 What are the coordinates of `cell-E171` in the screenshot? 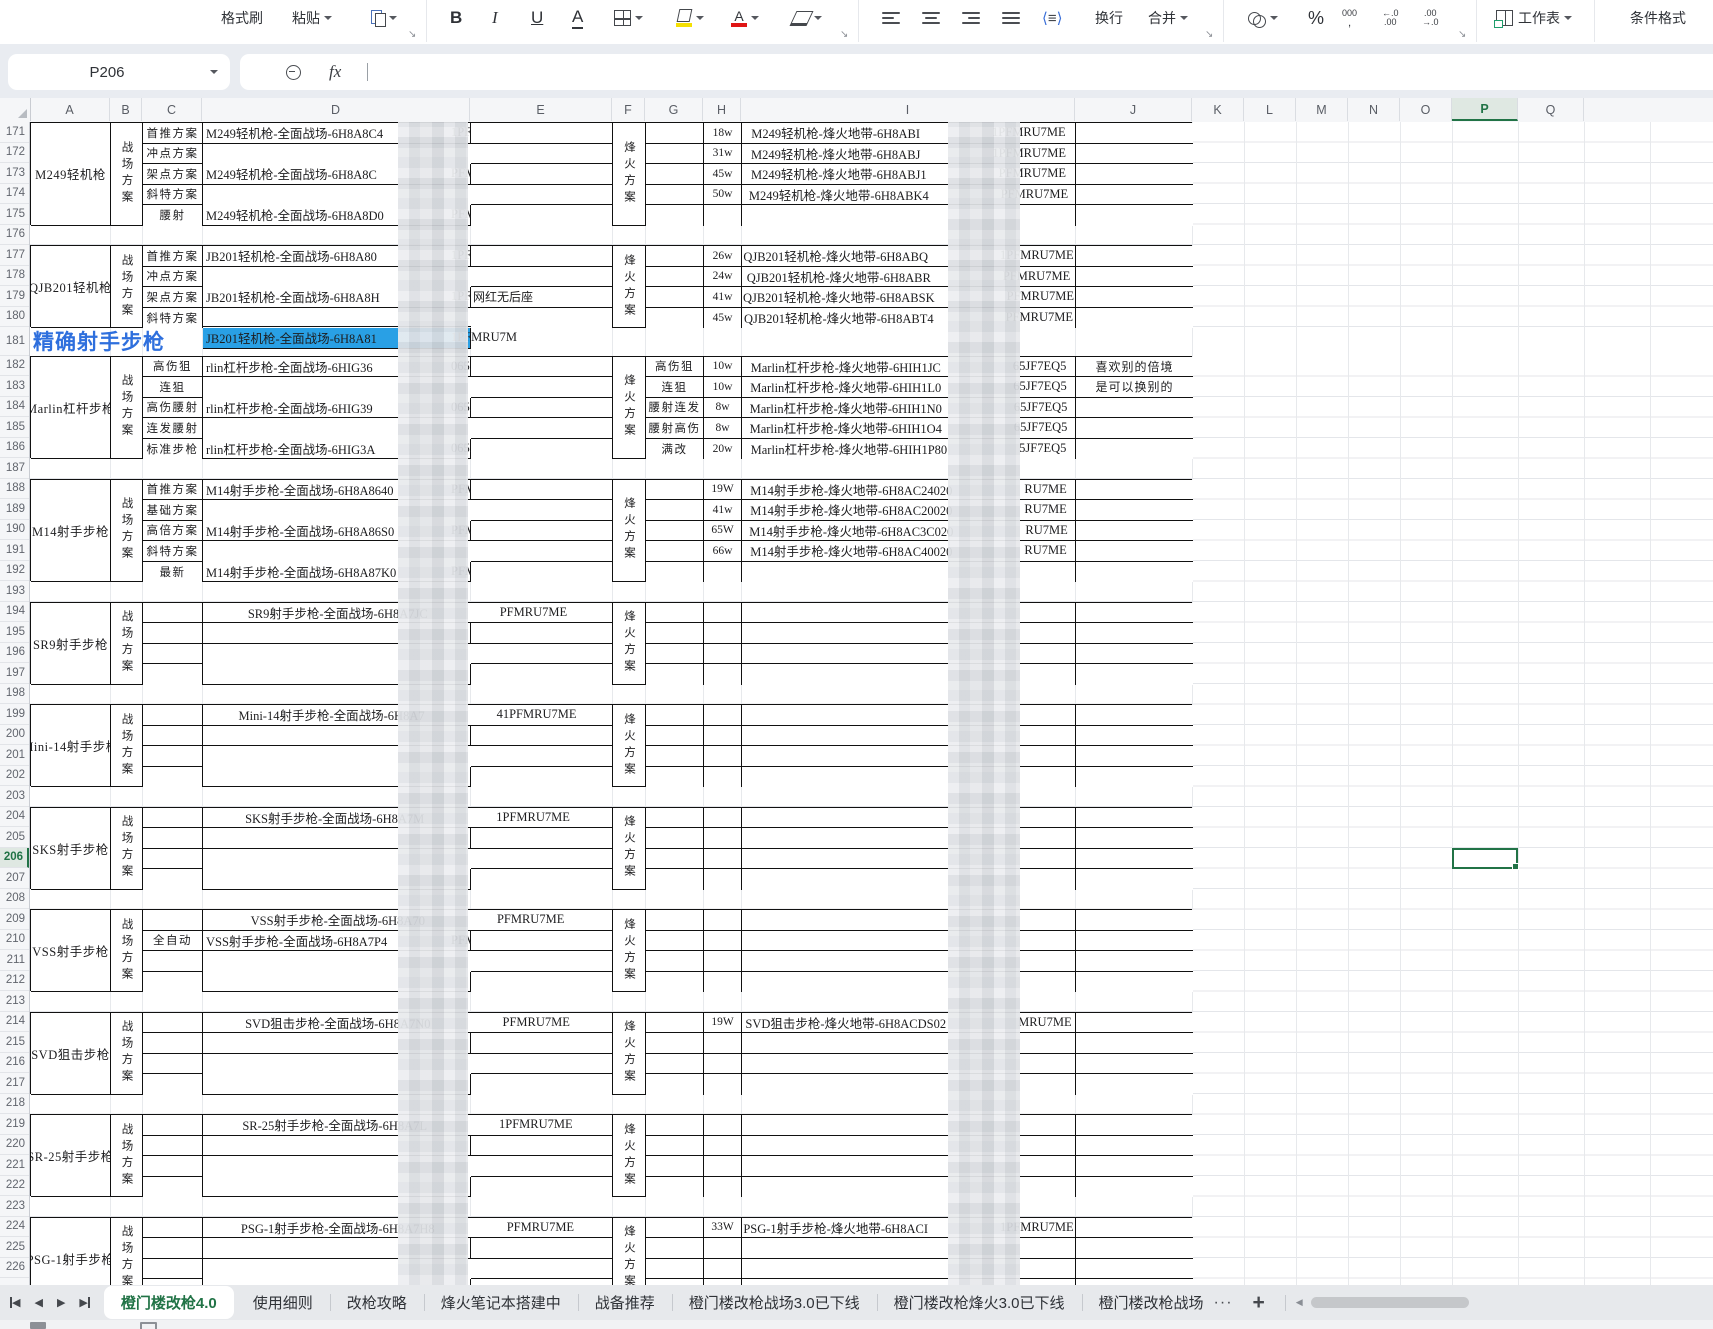 It's located at (542, 133).